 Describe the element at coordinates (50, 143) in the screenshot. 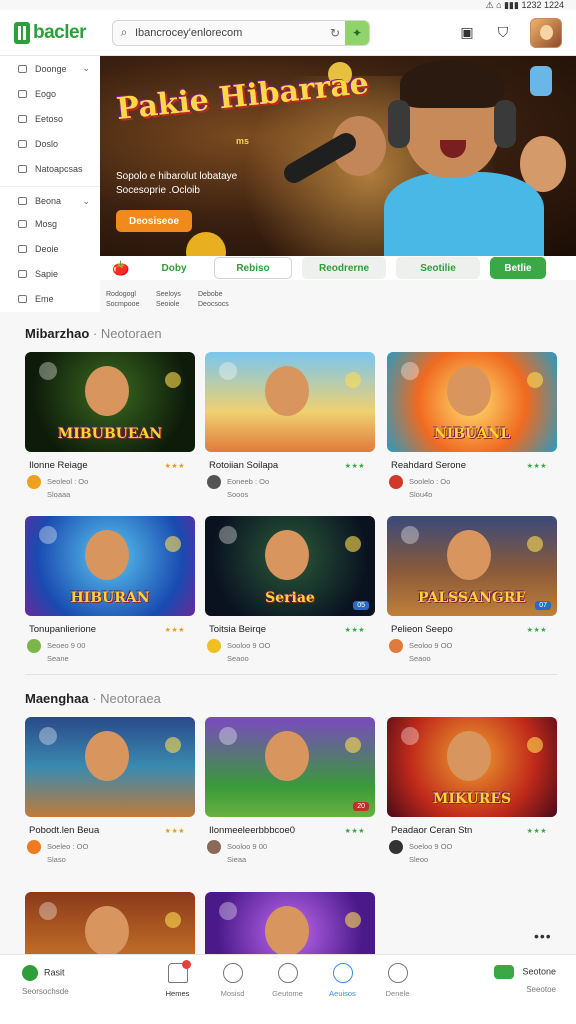

I see `sidebar-item: Doslo` at that location.